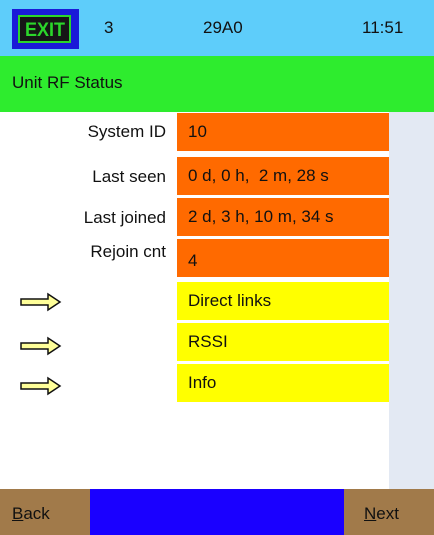 The width and height of the screenshot is (434, 535). What do you see at coordinates (126, 131) in the screenshot?
I see `system-id-label: System ID` at bounding box center [126, 131].